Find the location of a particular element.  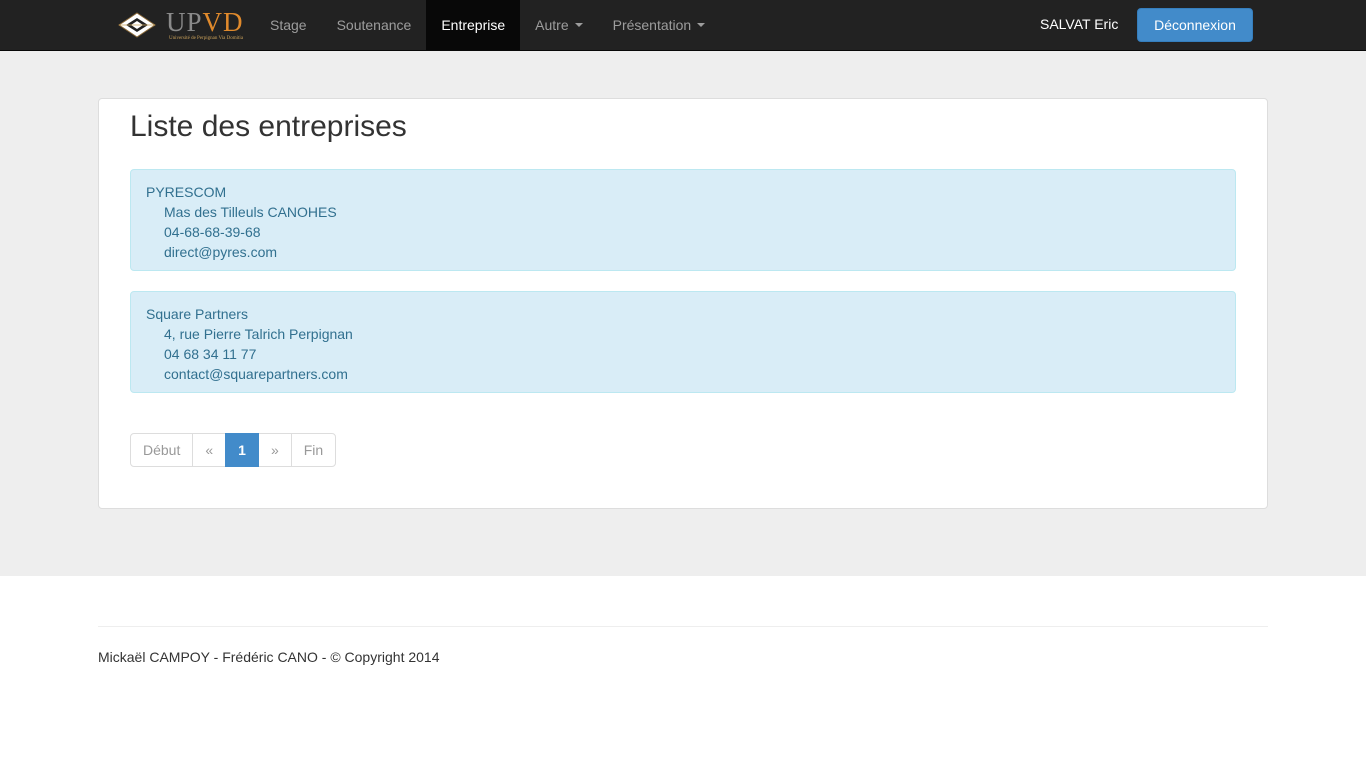

brand-wordmark-up: UP is located at coordinates (184, 22).